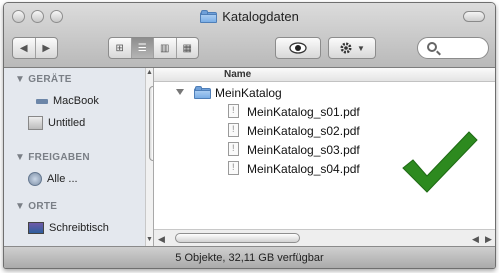 Image resolution: width=499 pixels, height=273 pixels. Describe the element at coordinates (440, 162) in the screenshot. I see `checkmark-icon` at that location.